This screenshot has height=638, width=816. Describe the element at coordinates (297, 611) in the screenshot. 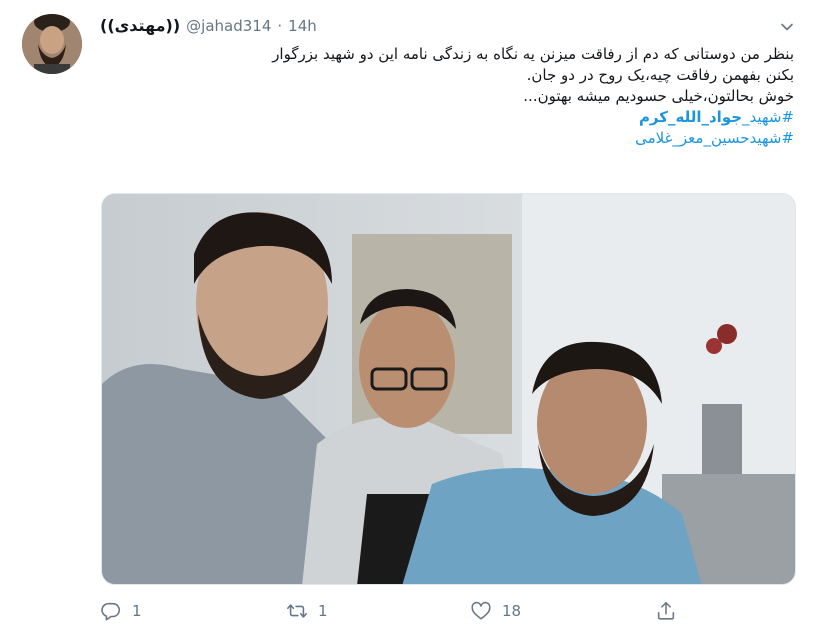

I see `retweet-icon` at that location.